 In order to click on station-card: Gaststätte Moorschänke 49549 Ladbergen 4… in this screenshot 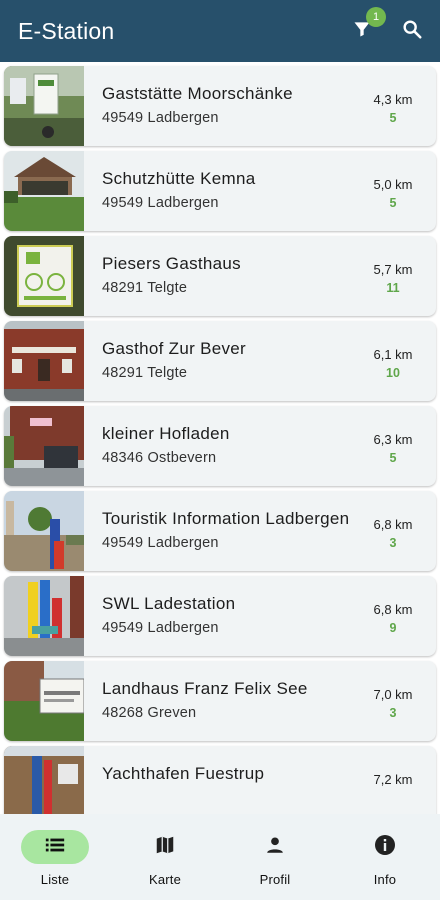, I will do `click(220, 106)`.